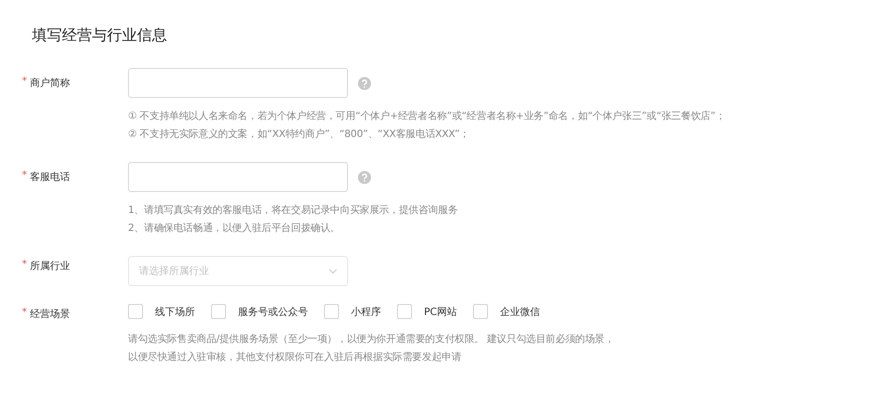 The image size is (888, 409). Describe the element at coordinates (293, 211) in the screenshot. I see `hint-text: 1、请填写真实有效的客服电话，将在交易记录中向买家展示，提供咨询服务` at that location.